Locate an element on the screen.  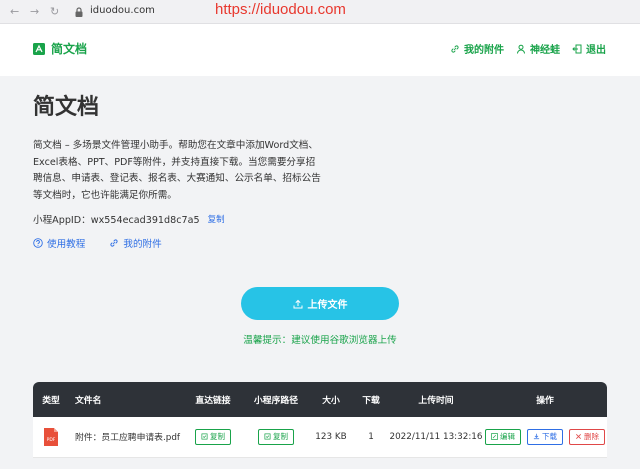
nav-my-attachments-label: 我的附件 is located at coordinates (484, 50).